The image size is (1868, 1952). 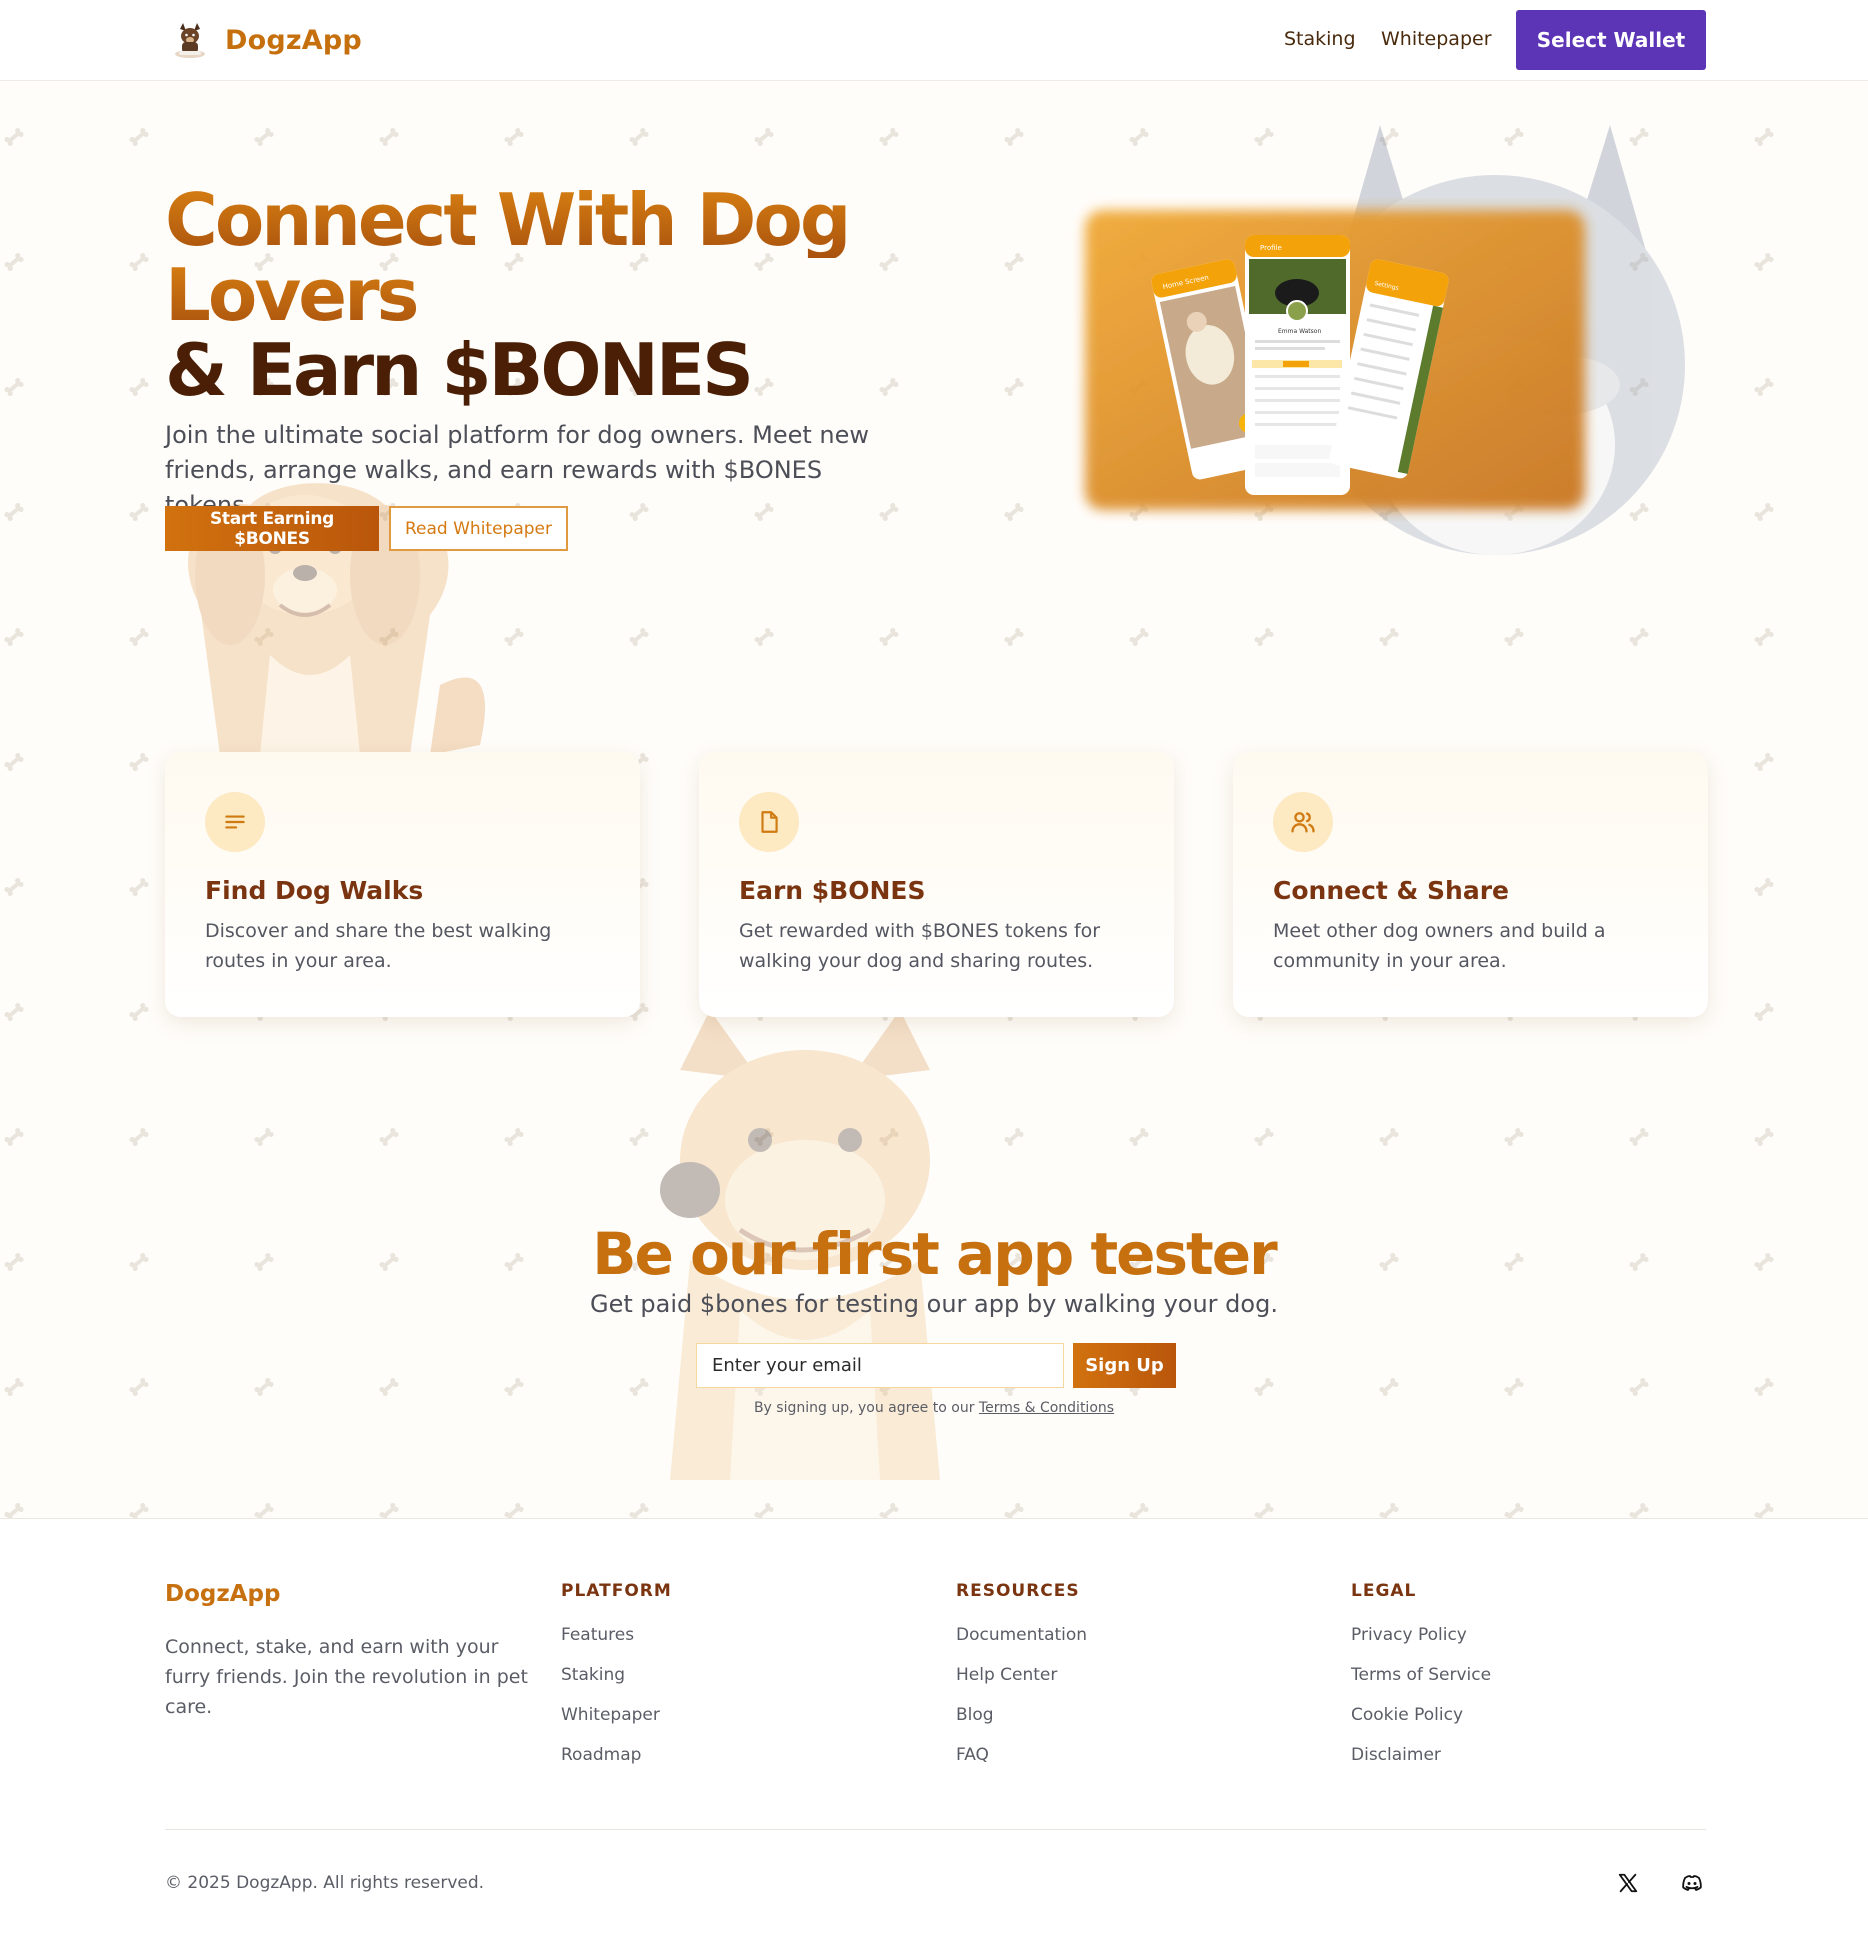 I want to click on users-icon, so click(x=1303, y=822).